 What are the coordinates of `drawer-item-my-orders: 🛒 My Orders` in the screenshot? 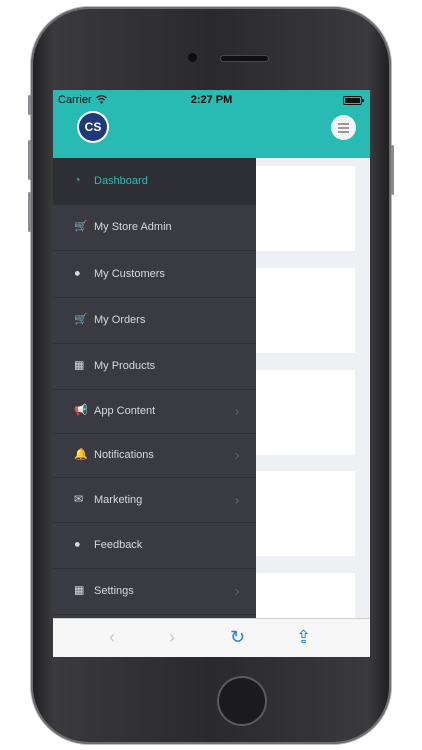 It's located at (154, 320).